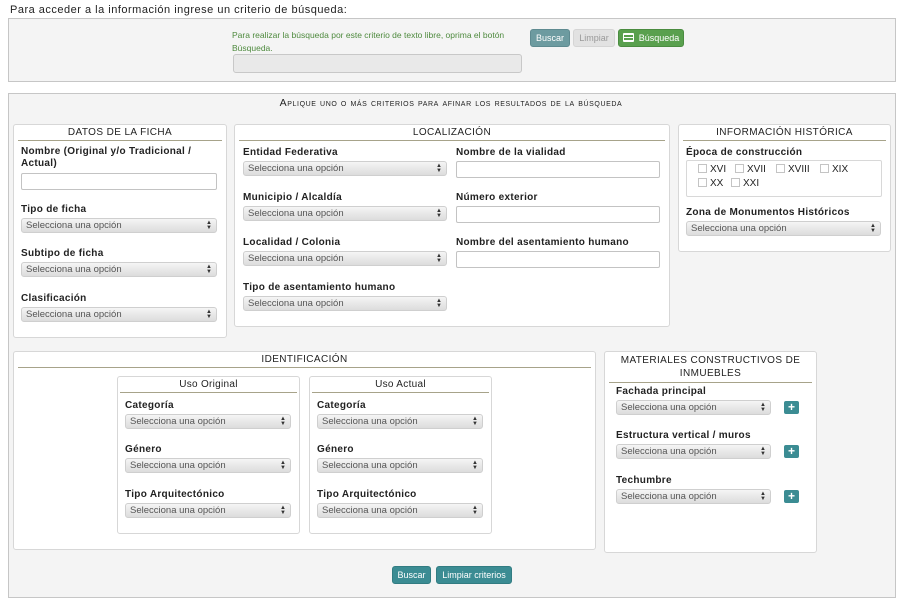  What do you see at coordinates (54, 298) in the screenshot?
I see `clasificacion-label: Clasificación` at bounding box center [54, 298].